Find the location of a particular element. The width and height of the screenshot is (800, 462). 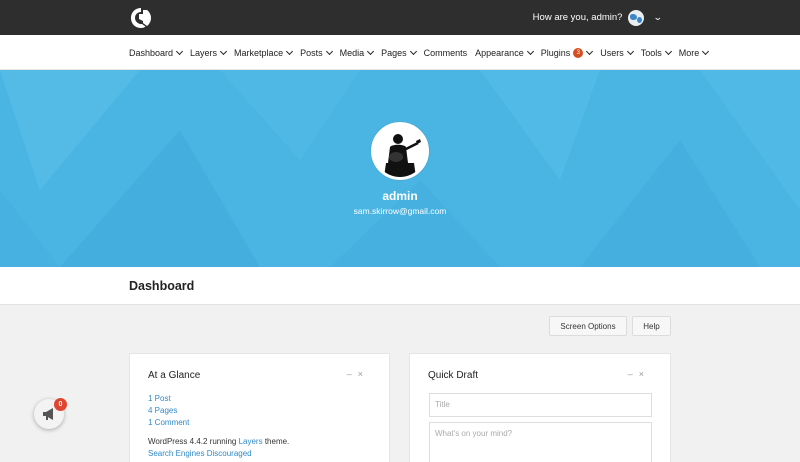

menu-item-users: Users is located at coordinates (617, 52).